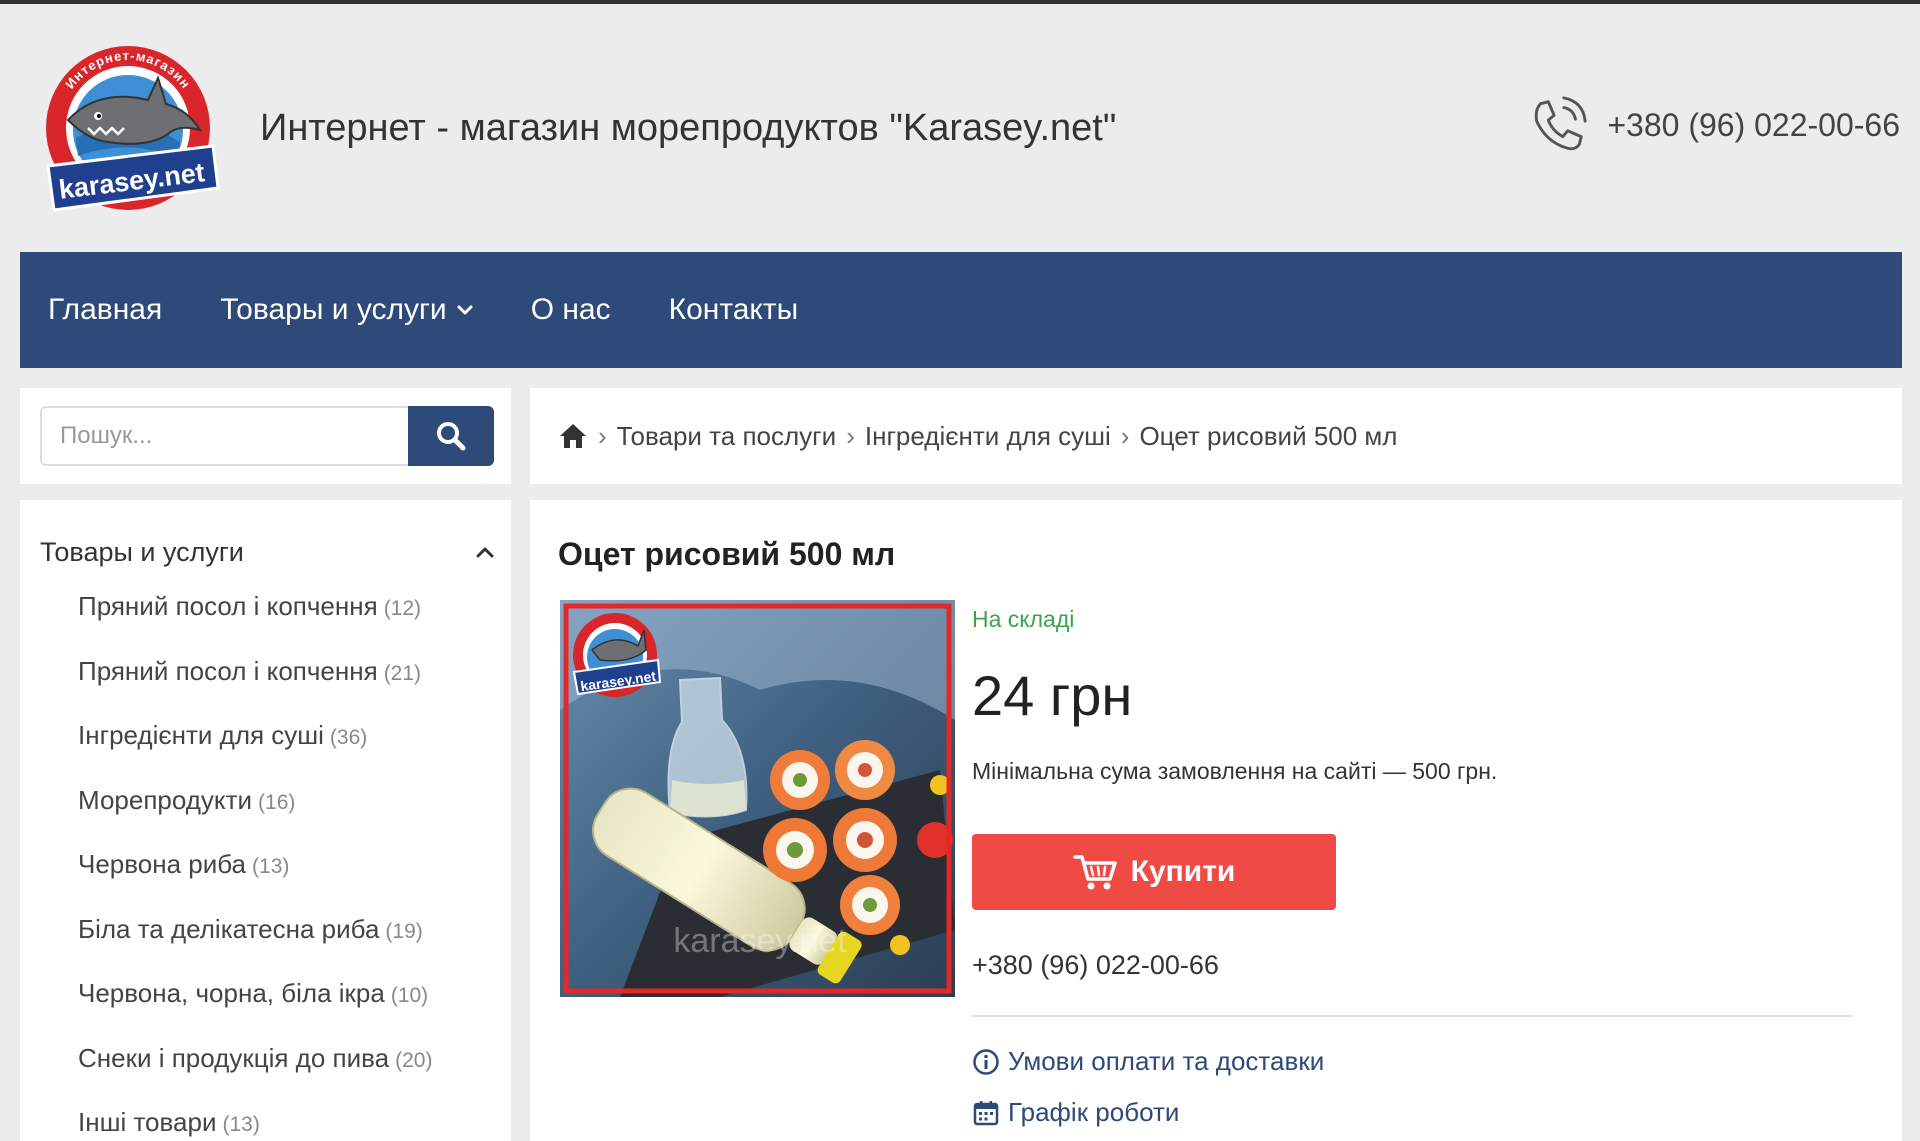 The height and width of the screenshot is (1141, 1920). I want to click on cart-icon, so click(1094, 872).